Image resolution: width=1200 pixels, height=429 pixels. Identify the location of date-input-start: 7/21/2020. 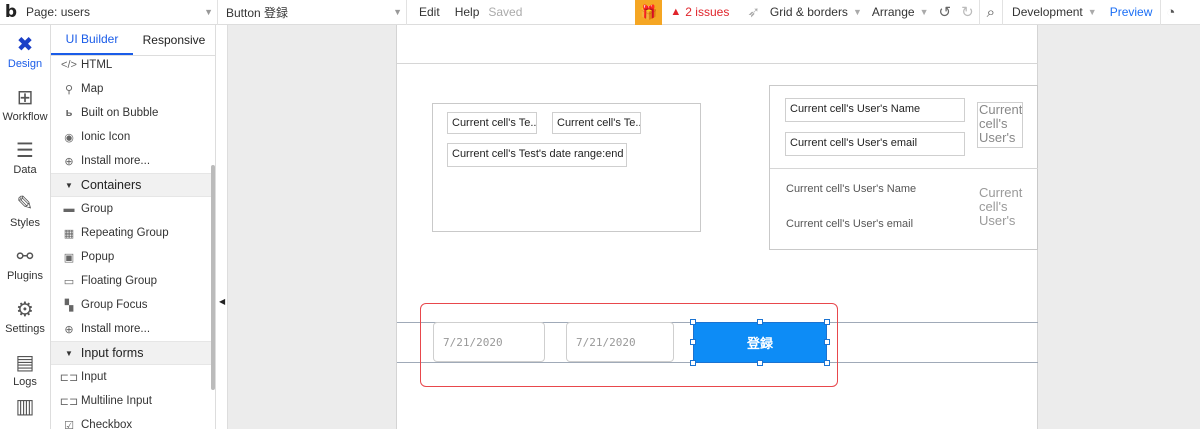
(489, 342).